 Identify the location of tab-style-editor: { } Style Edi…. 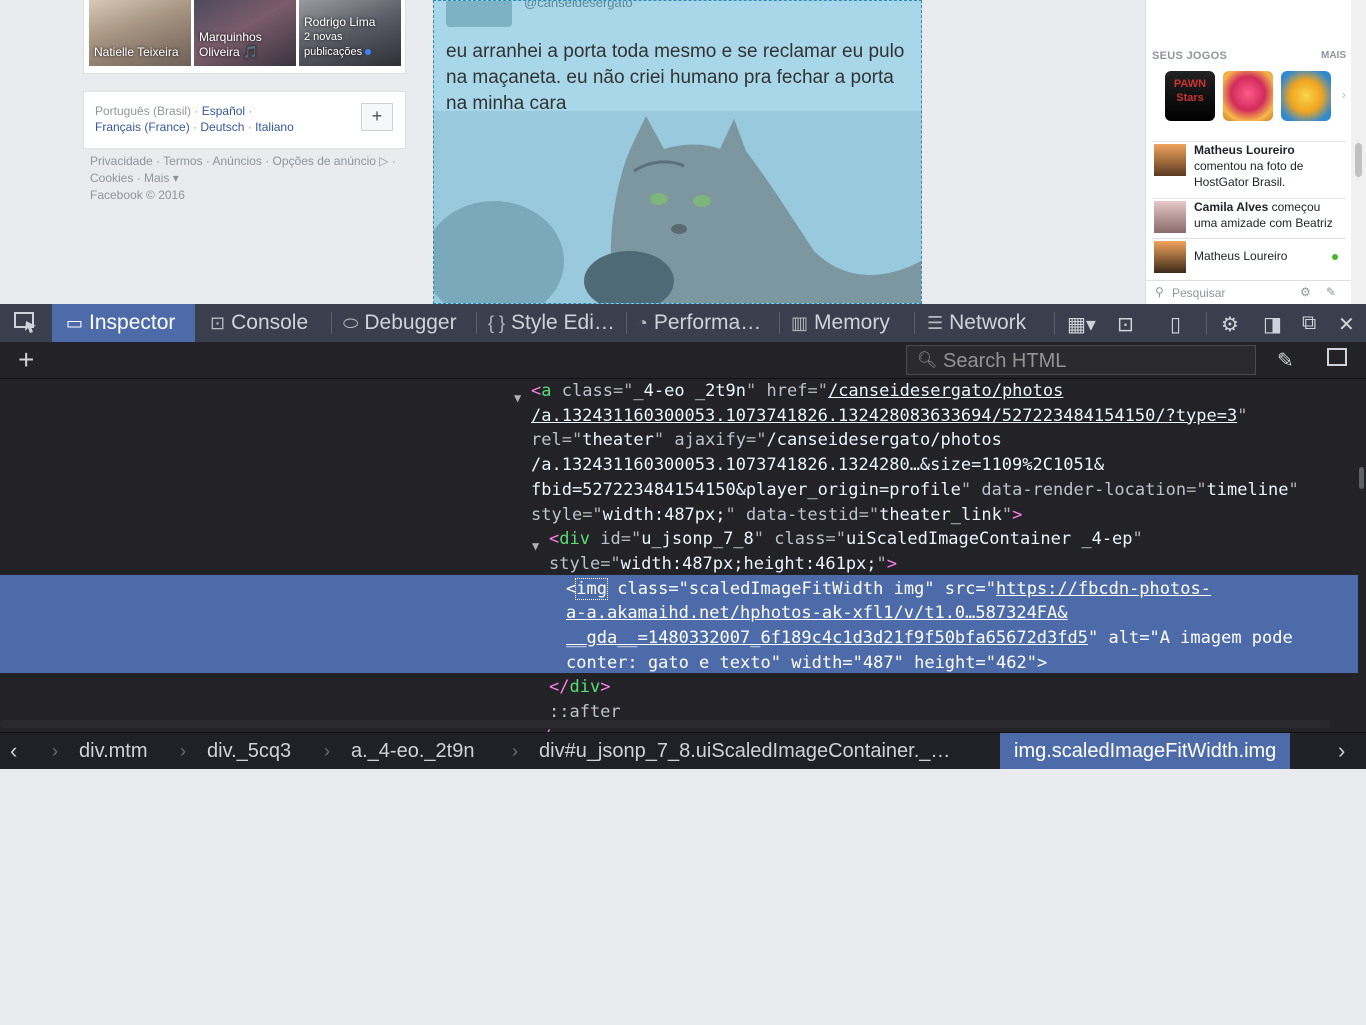
(551, 323).